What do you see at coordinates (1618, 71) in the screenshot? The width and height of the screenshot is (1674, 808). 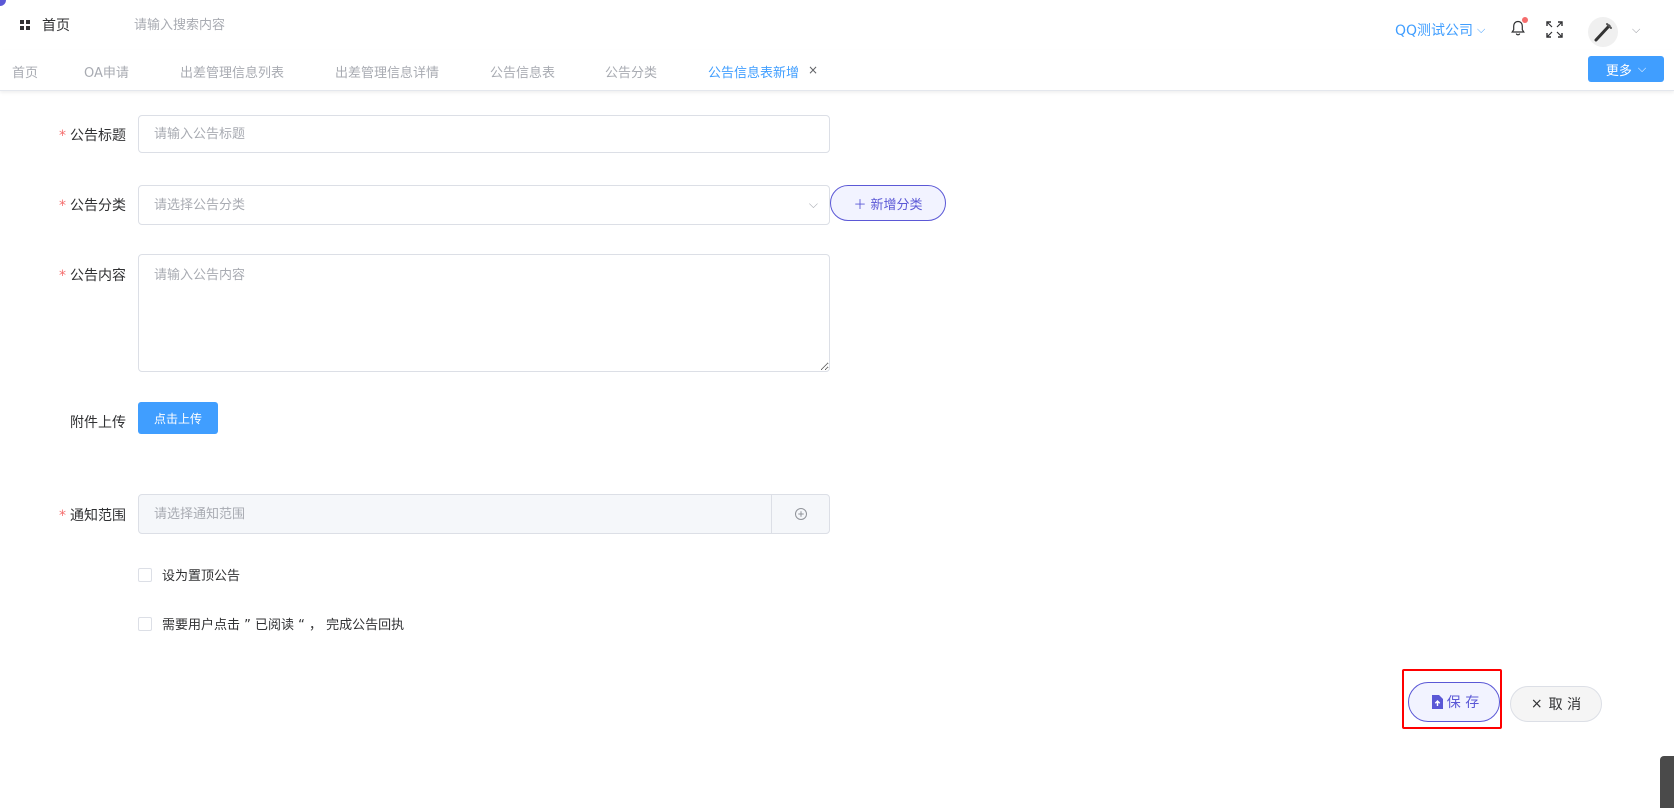 I see `more-button-label: 更多` at bounding box center [1618, 71].